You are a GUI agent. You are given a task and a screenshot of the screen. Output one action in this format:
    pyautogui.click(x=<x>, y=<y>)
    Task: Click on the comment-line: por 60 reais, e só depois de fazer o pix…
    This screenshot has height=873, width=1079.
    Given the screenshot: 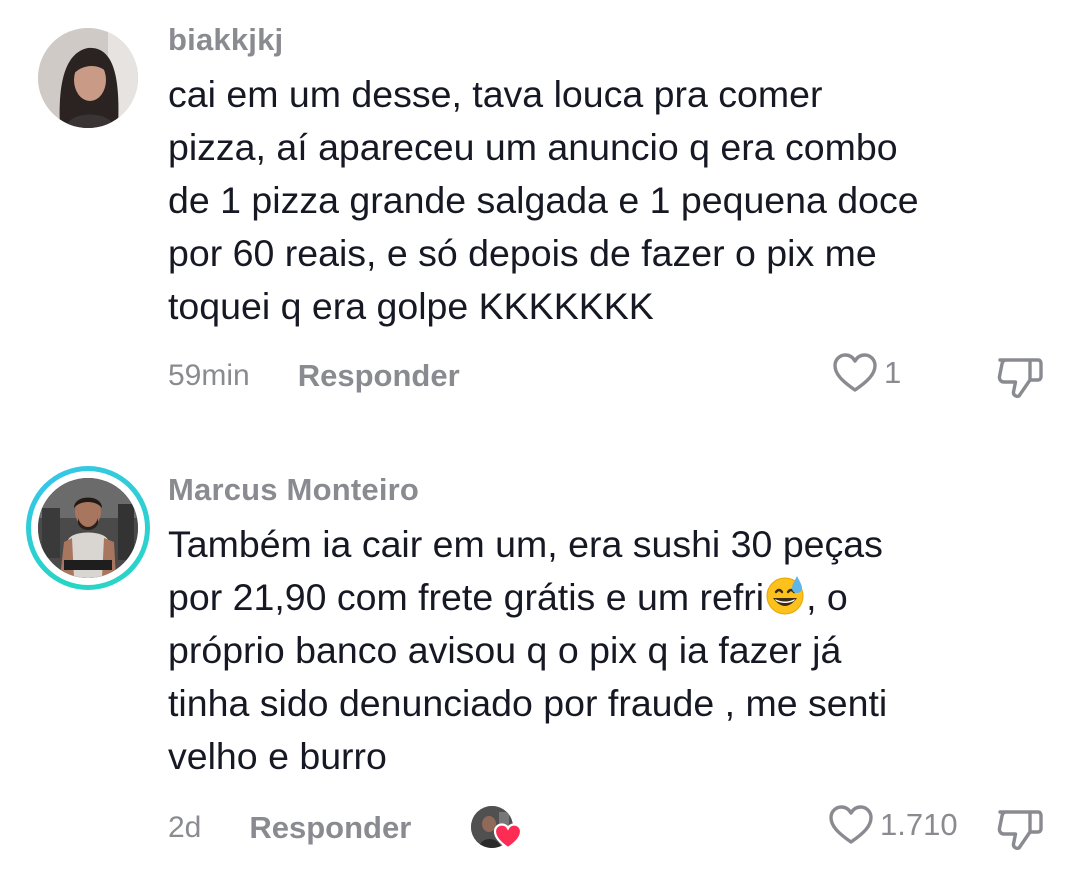 What is the action you would take?
    pyautogui.click(x=522, y=253)
    